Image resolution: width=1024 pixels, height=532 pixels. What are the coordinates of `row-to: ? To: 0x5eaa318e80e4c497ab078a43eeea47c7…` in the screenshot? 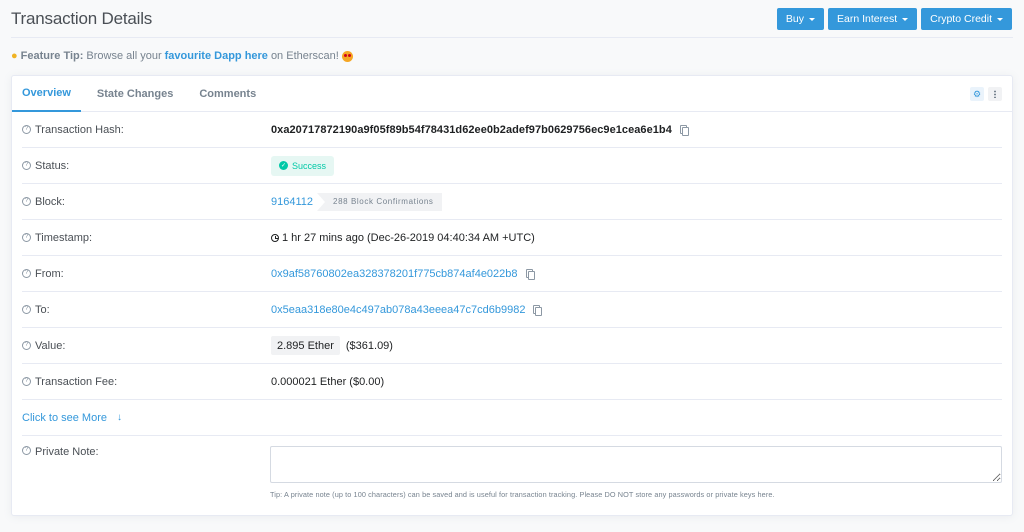 It's located at (512, 310).